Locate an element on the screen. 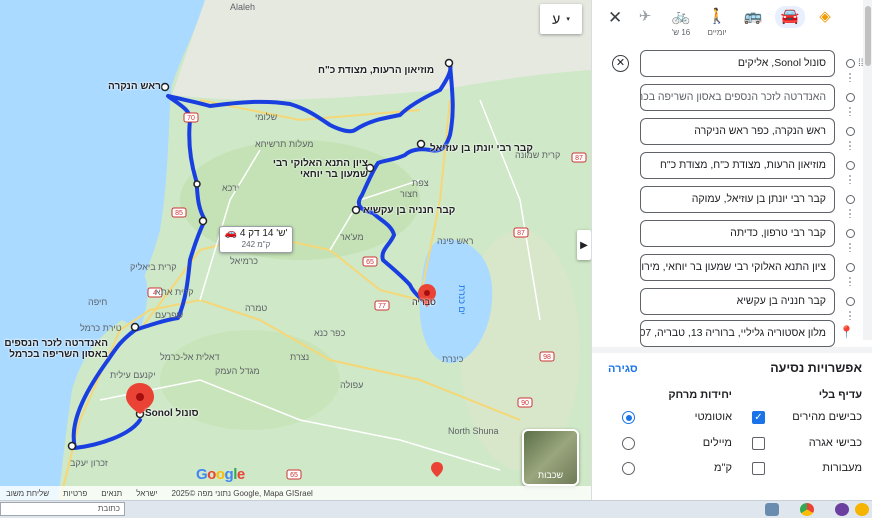 Image resolution: width=872 pixels, height=518 pixels. car-icon: 🚗 is located at coordinates (231, 233).